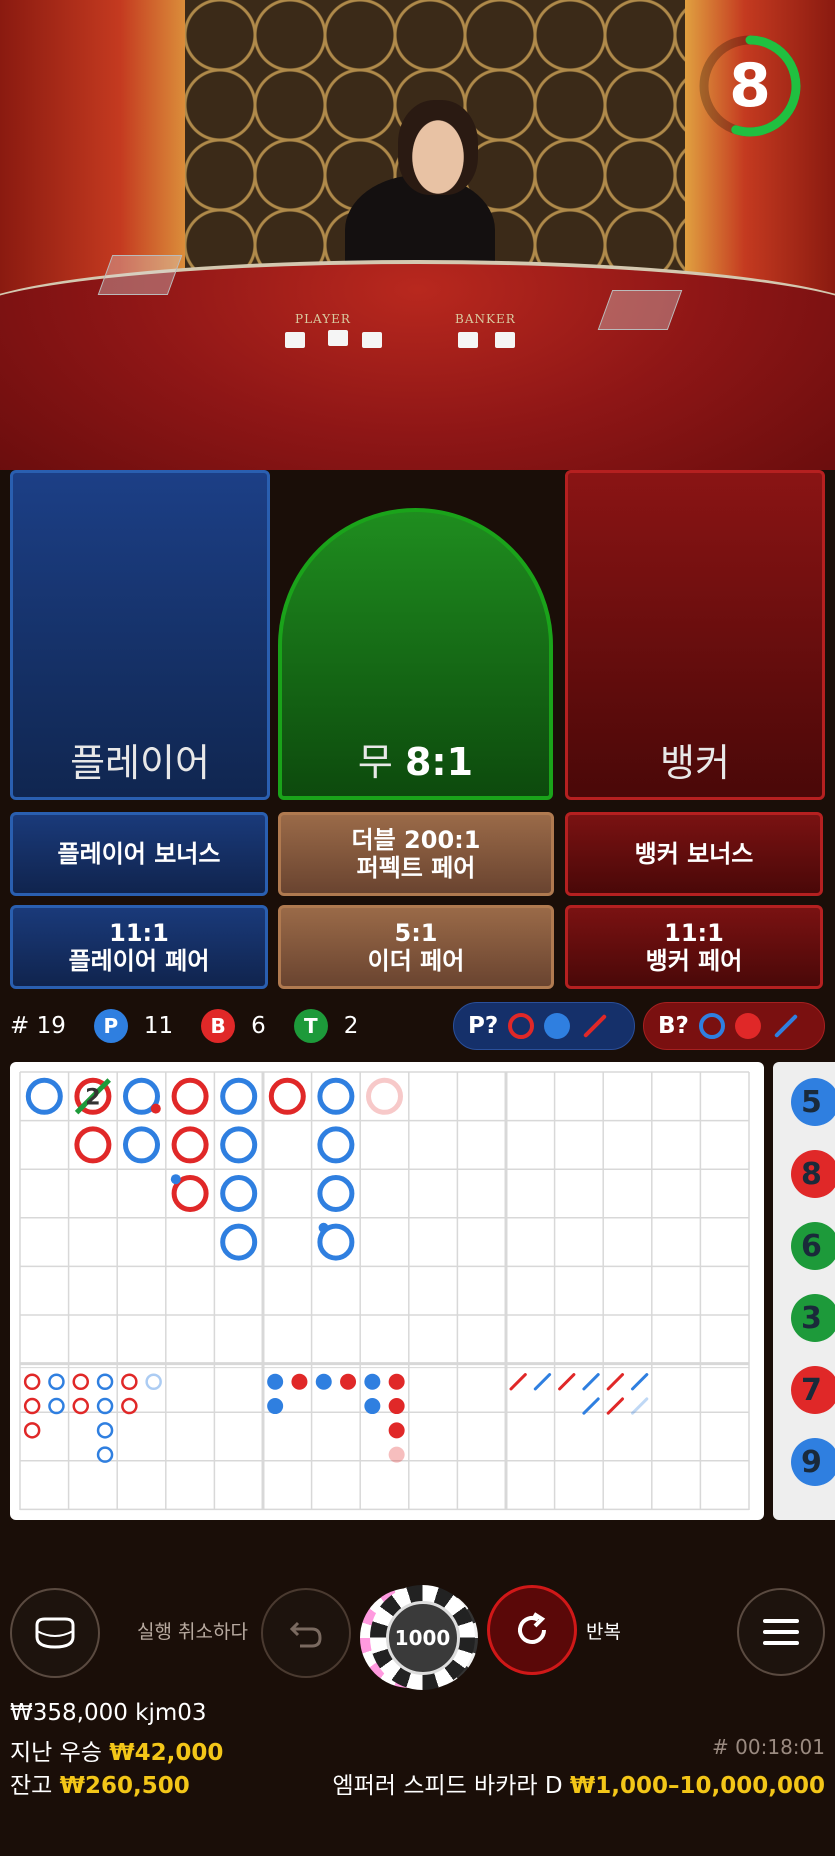 The image size is (835, 1856). I want to click on undo-icon, so click(305, 1634).